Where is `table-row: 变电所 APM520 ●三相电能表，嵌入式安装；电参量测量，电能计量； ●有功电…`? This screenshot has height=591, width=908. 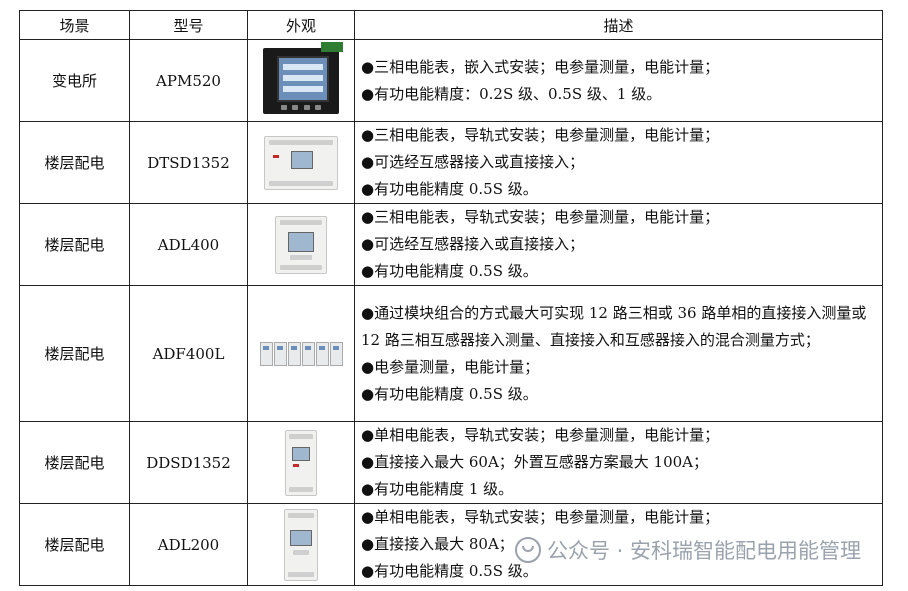 table-row: 变电所 APM520 ●三相电能表，嵌入式安装；电参量测量，电能计量； ●有功电… is located at coordinates (451, 80).